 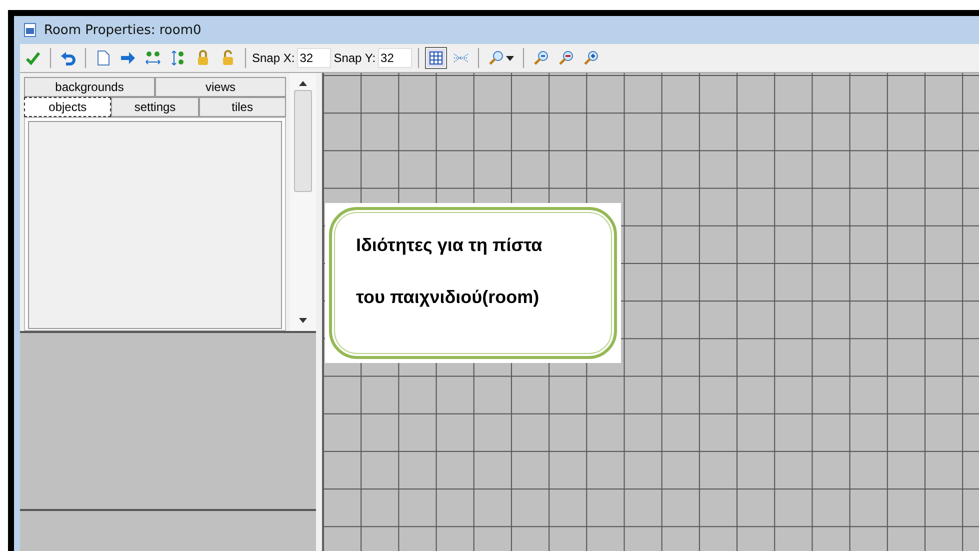 What do you see at coordinates (220, 87) in the screenshot?
I see `tab: views` at bounding box center [220, 87].